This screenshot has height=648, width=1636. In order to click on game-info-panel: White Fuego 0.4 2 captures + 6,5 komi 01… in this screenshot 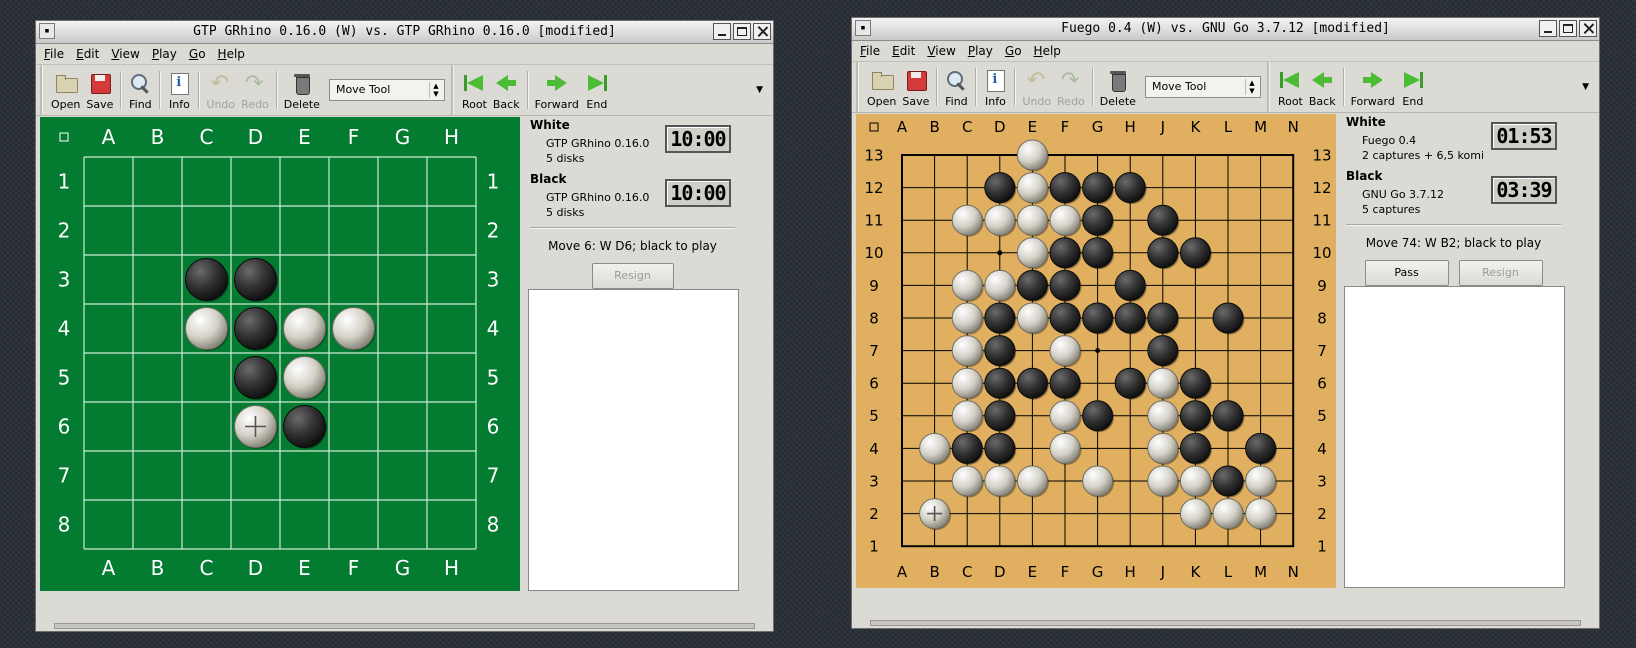, I will do `click(1453, 351)`.